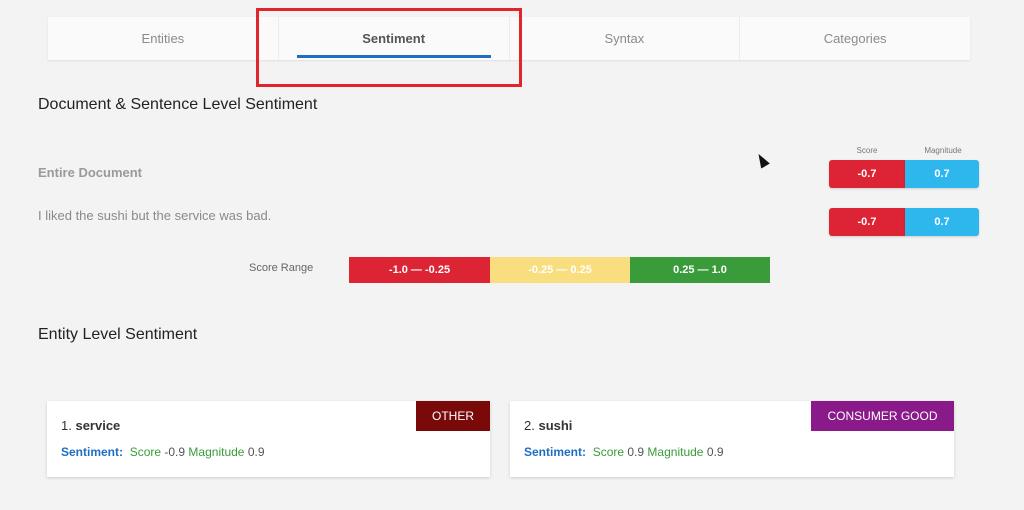 The width and height of the screenshot is (1024, 510). I want to click on entity-index: 2., so click(529, 425).